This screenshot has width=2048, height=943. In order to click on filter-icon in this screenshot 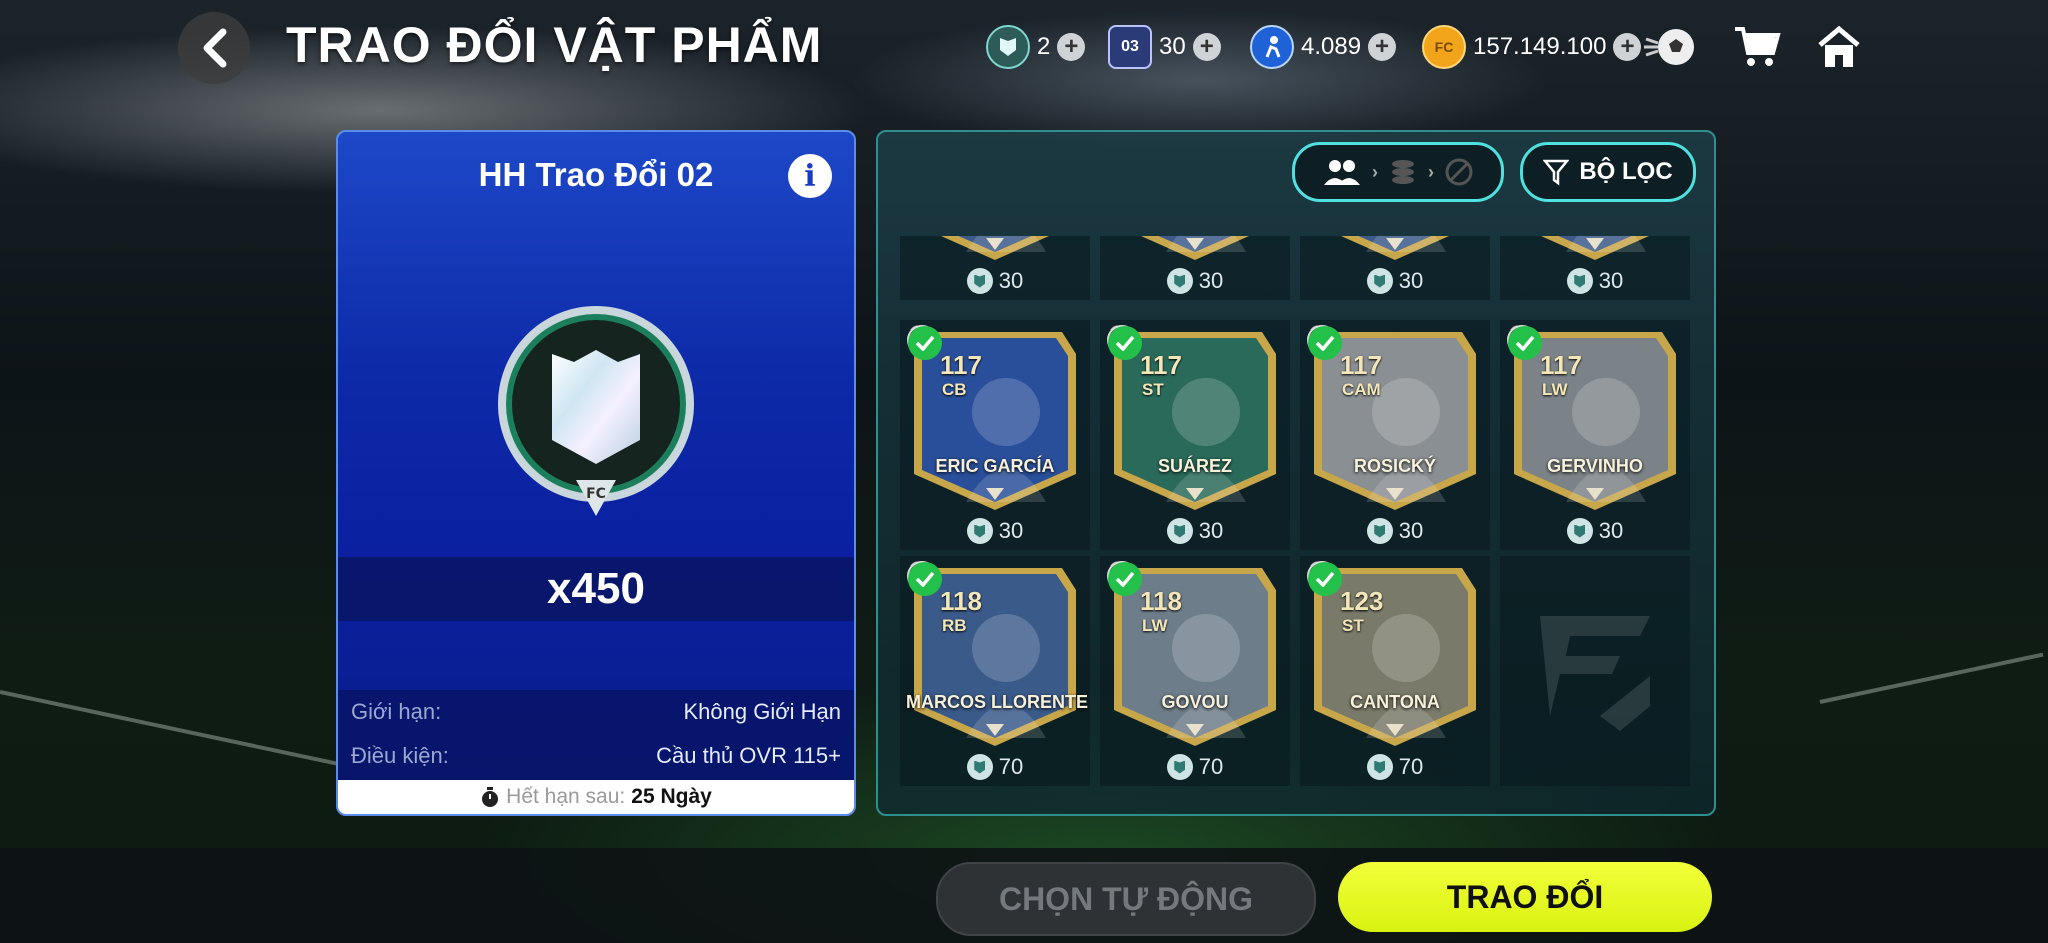, I will do `click(1556, 172)`.